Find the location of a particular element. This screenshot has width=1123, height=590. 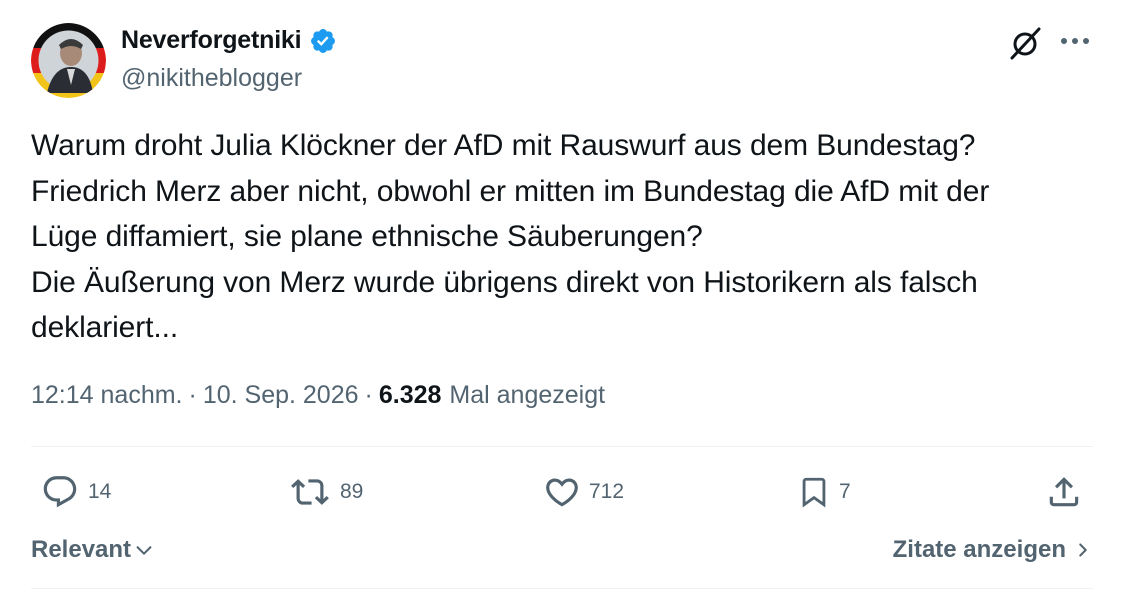

author-display-name: Neverforgetniki is located at coordinates (211, 40).